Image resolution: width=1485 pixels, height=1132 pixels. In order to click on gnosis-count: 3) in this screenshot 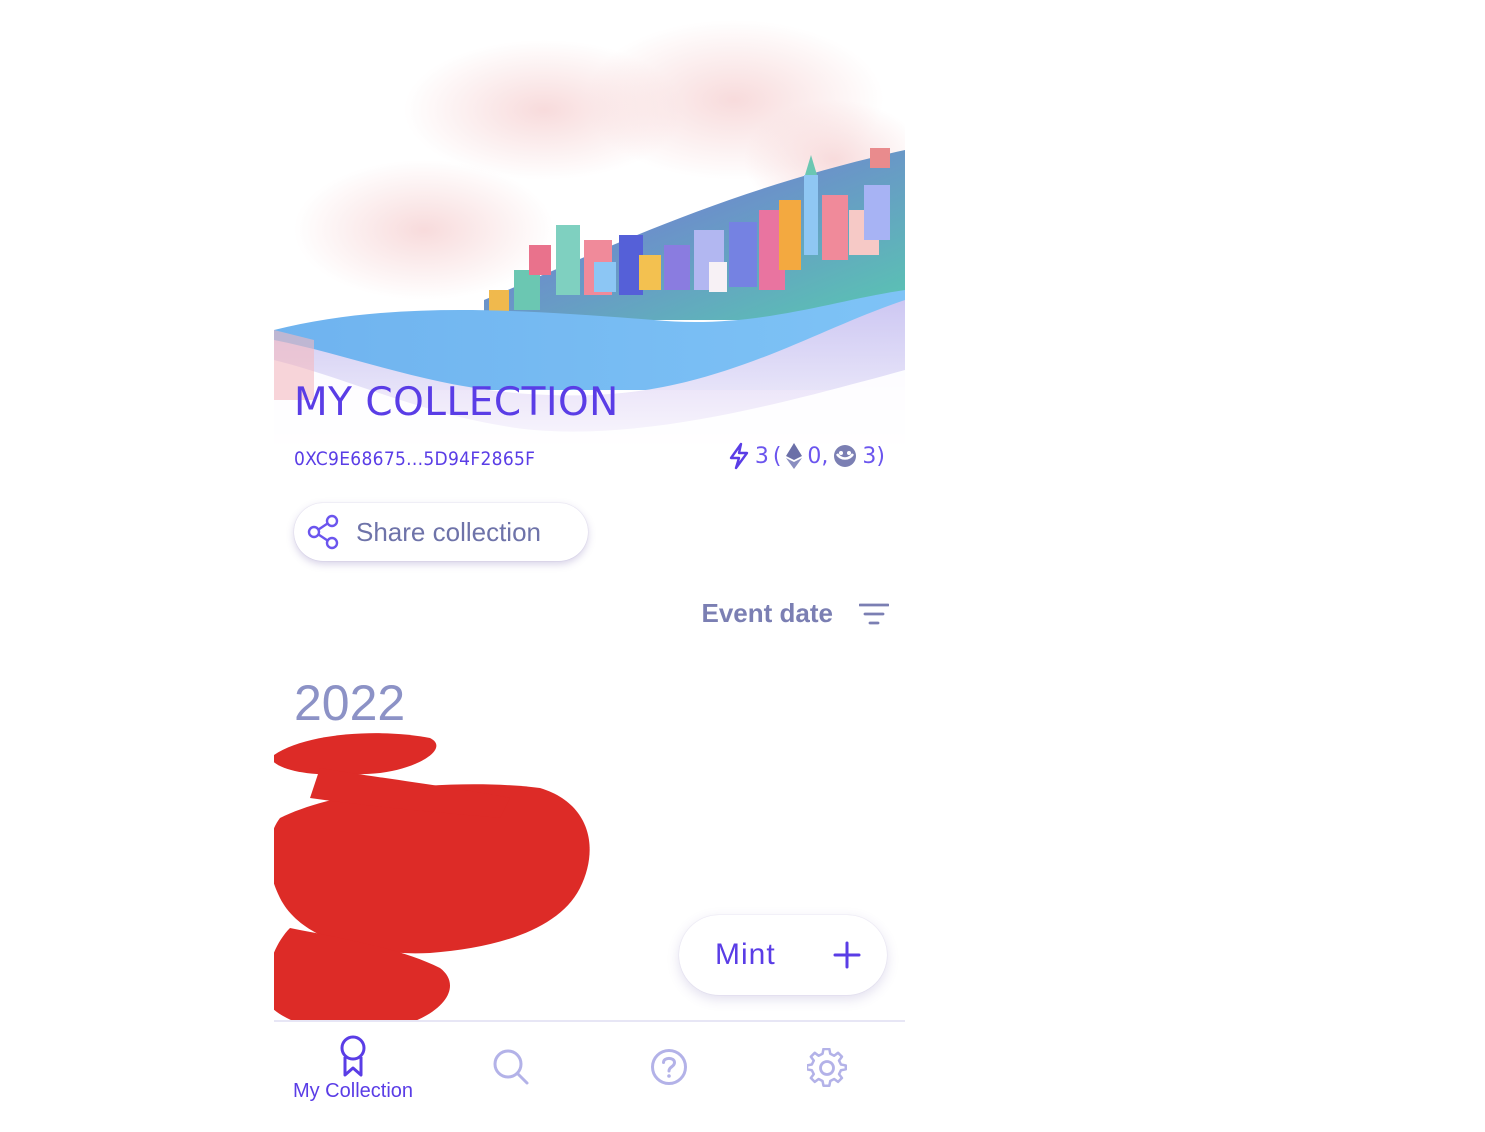, I will do `click(873, 456)`.